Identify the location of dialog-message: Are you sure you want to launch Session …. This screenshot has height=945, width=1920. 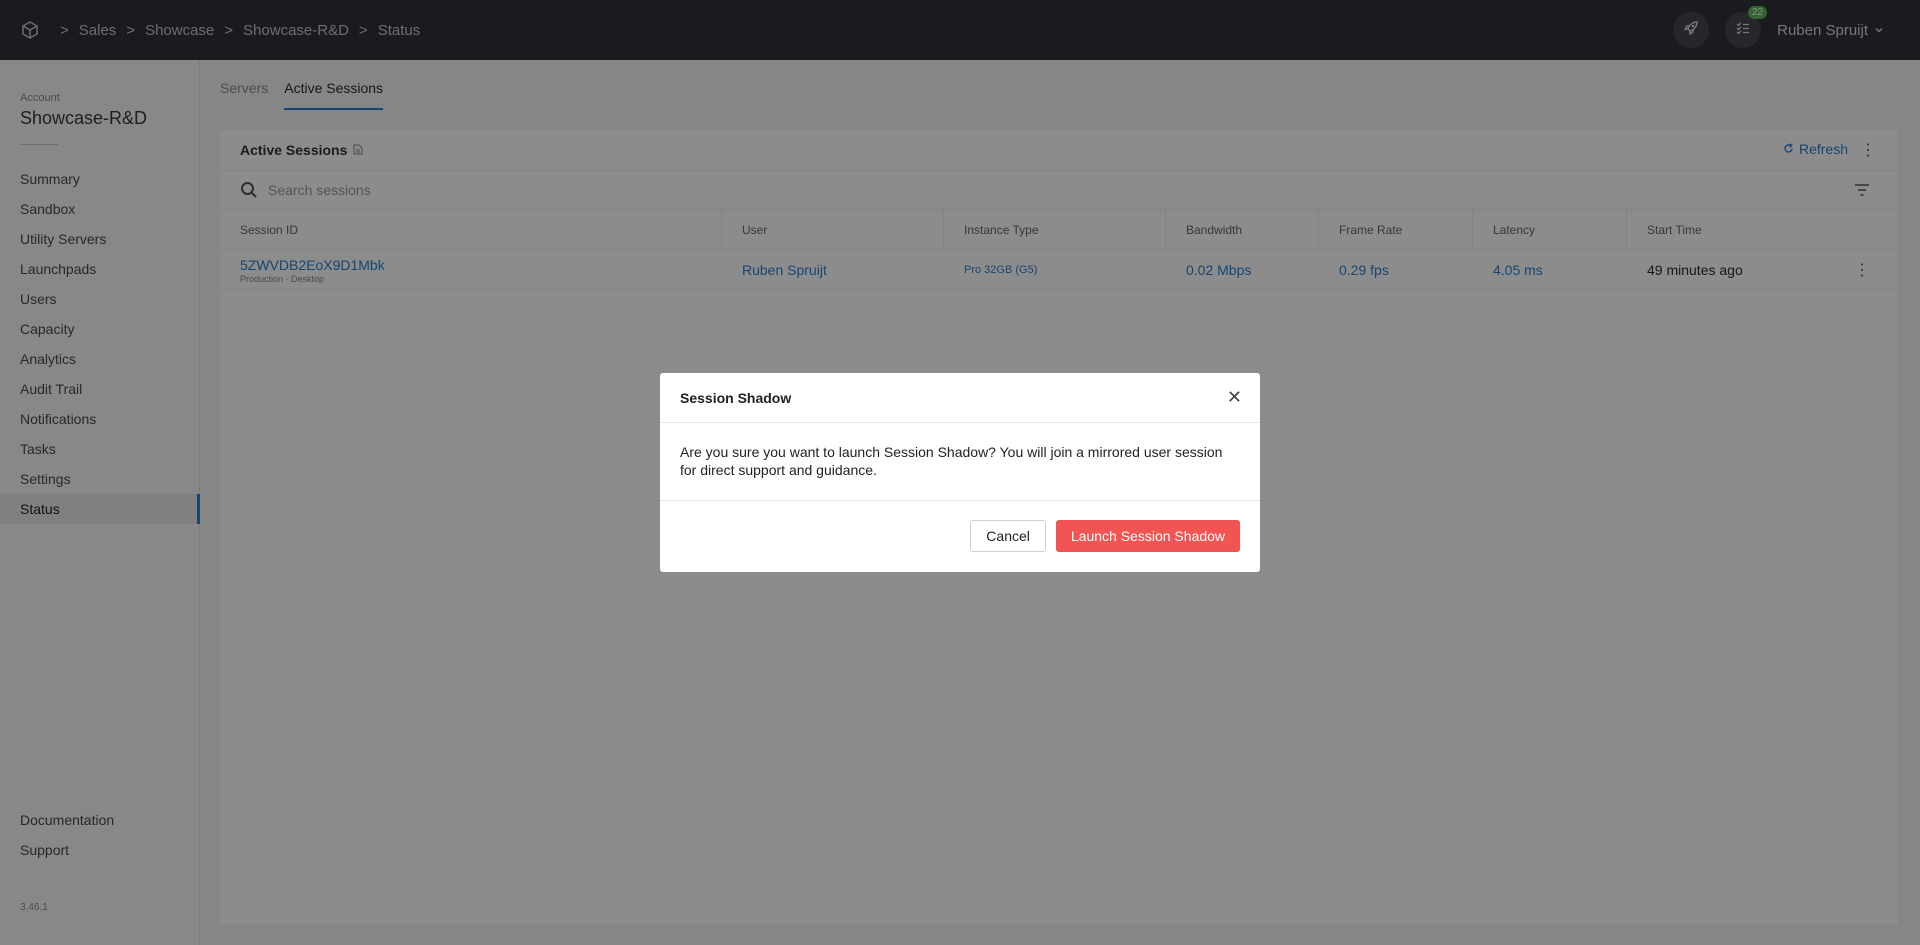
(951, 461).